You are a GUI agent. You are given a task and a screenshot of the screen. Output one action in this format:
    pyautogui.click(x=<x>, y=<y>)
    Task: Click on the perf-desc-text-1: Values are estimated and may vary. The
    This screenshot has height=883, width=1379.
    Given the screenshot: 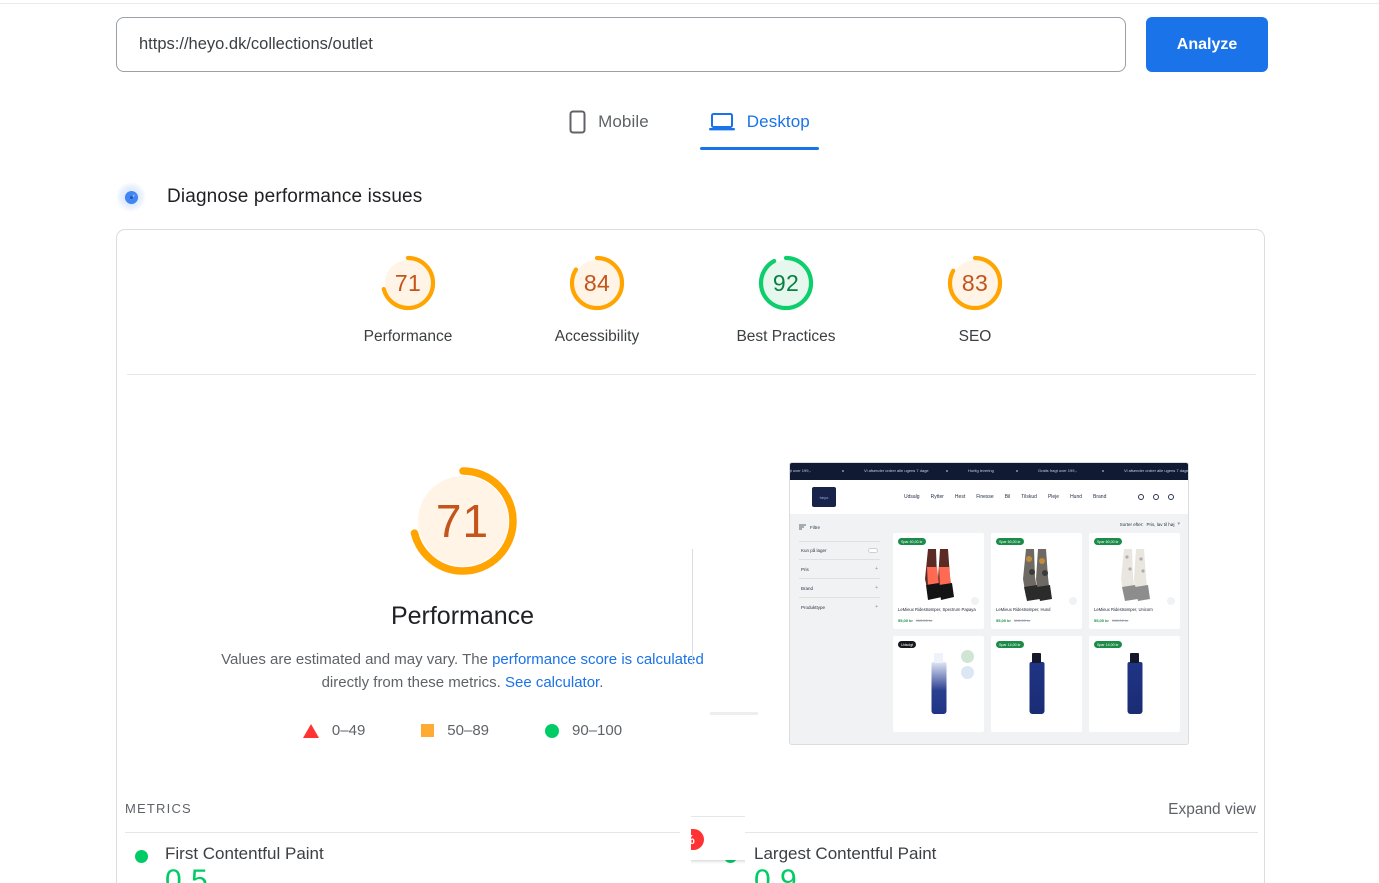 What is the action you would take?
    pyautogui.click(x=357, y=659)
    